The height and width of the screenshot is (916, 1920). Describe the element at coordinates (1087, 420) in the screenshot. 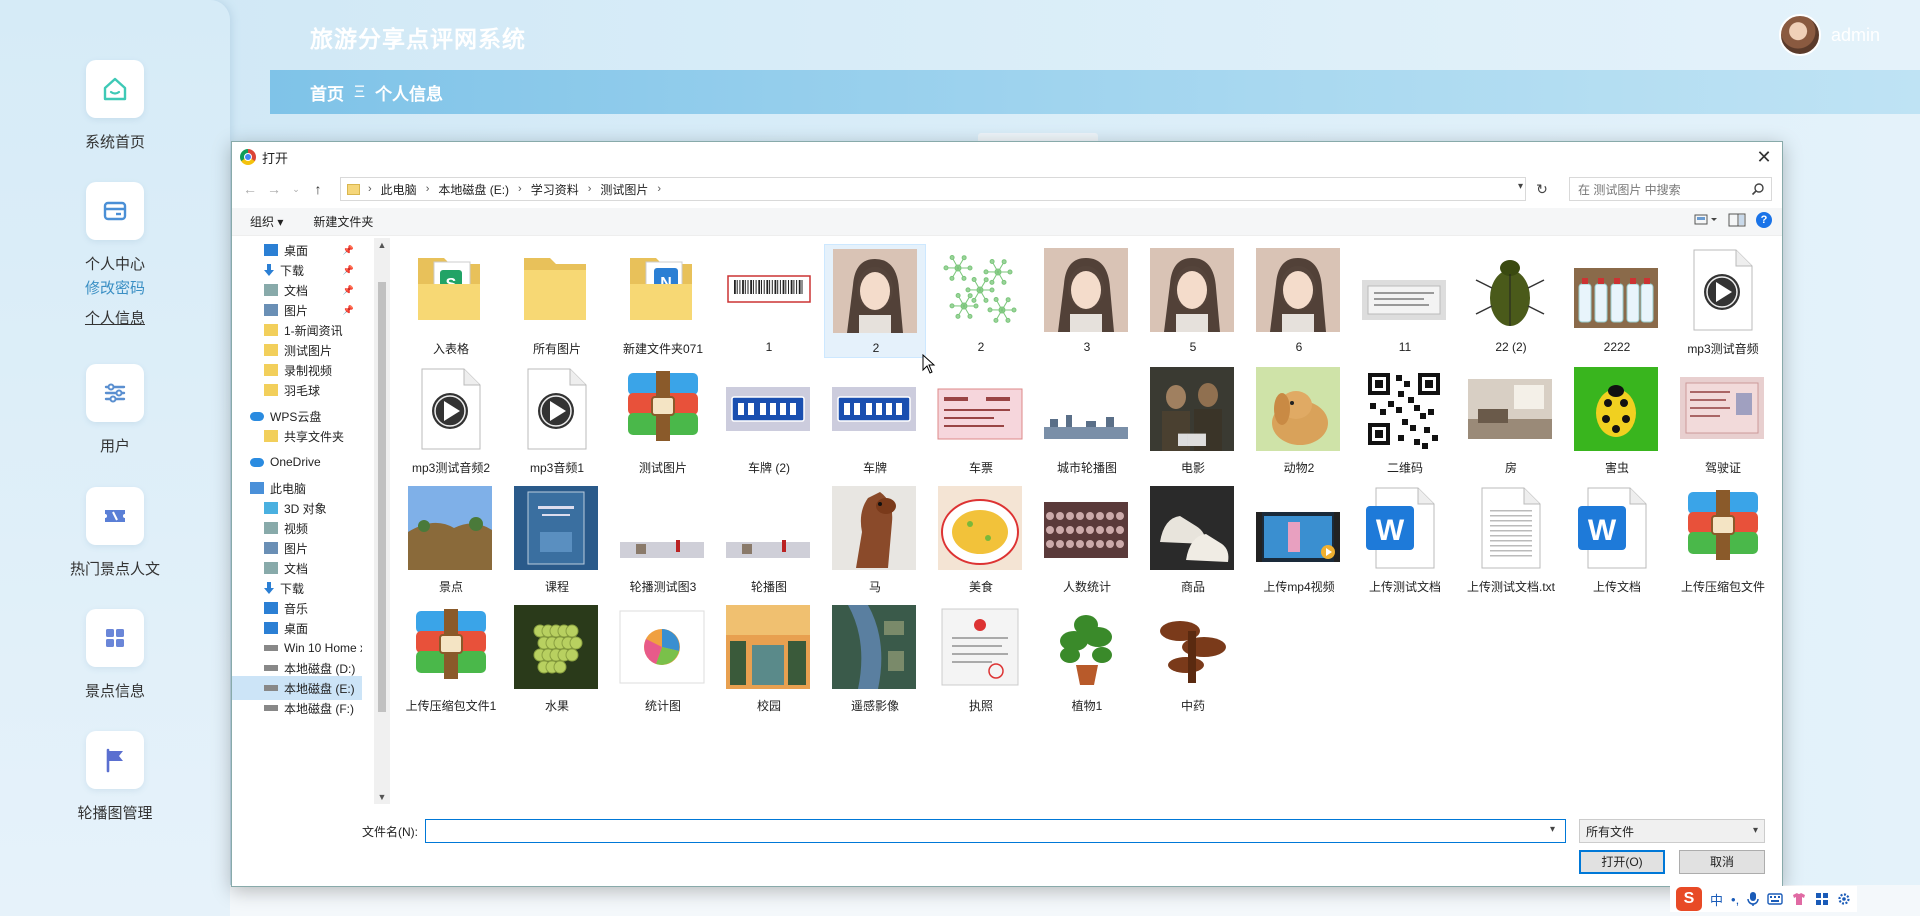

I see `file-item: 城市轮播图` at that location.